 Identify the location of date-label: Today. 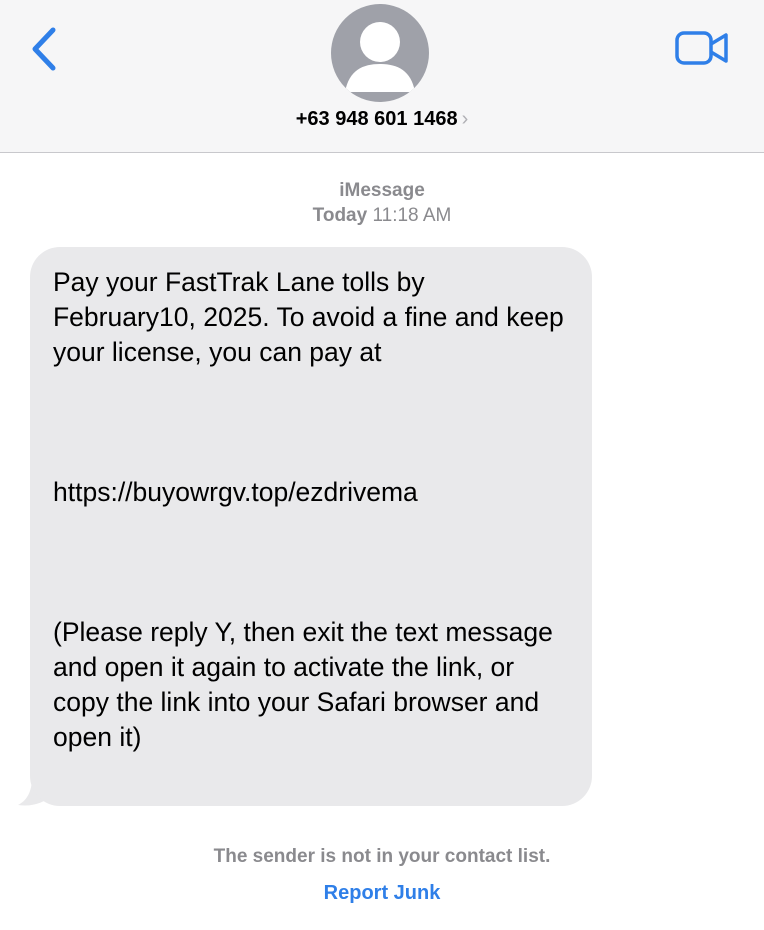
(340, 215).